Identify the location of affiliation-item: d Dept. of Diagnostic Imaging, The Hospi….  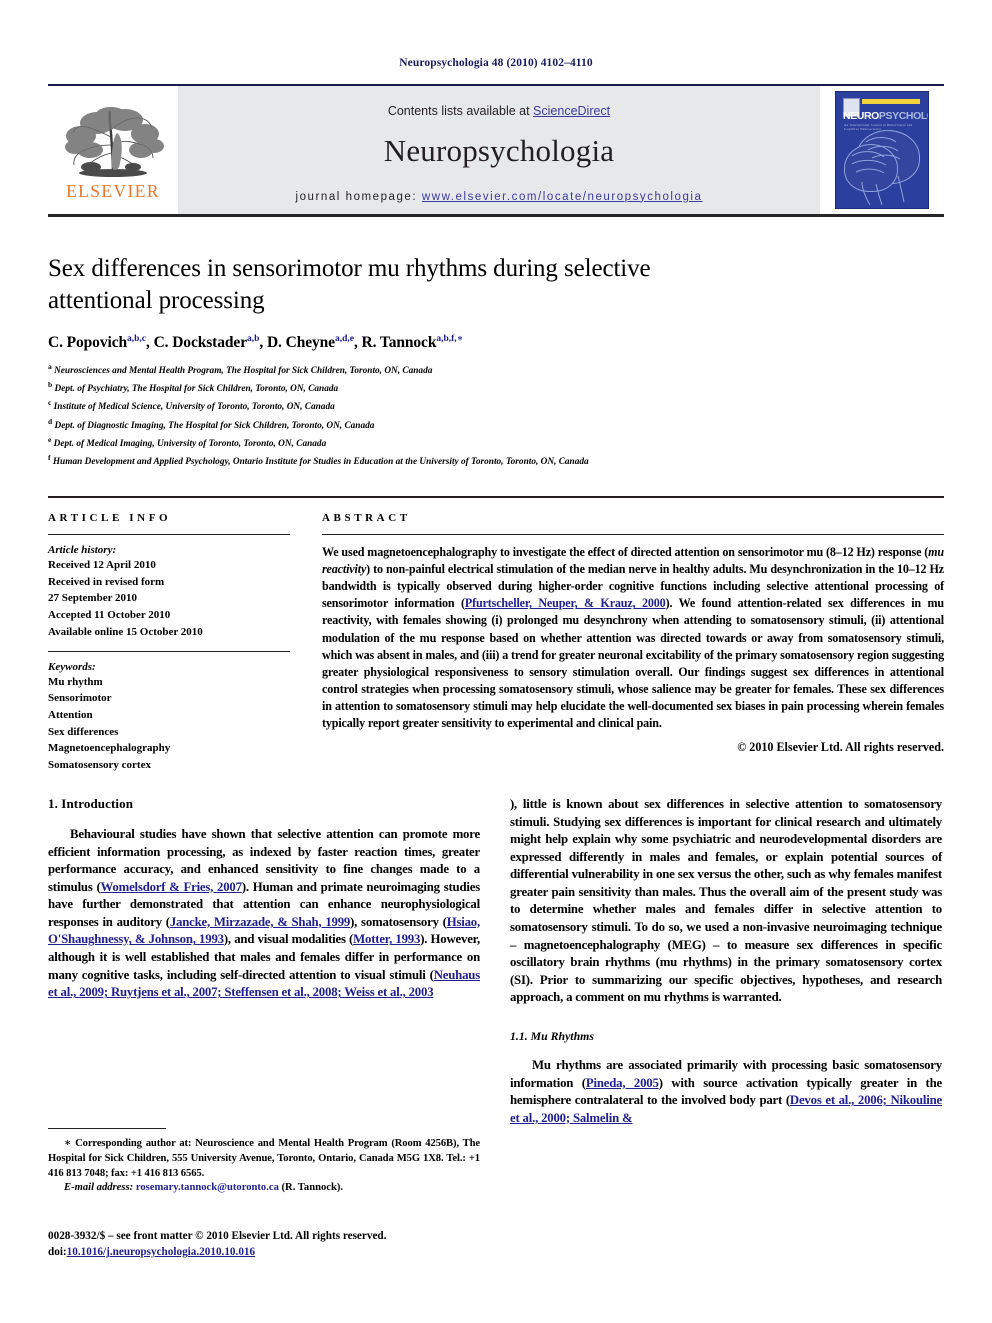
(368, 425).